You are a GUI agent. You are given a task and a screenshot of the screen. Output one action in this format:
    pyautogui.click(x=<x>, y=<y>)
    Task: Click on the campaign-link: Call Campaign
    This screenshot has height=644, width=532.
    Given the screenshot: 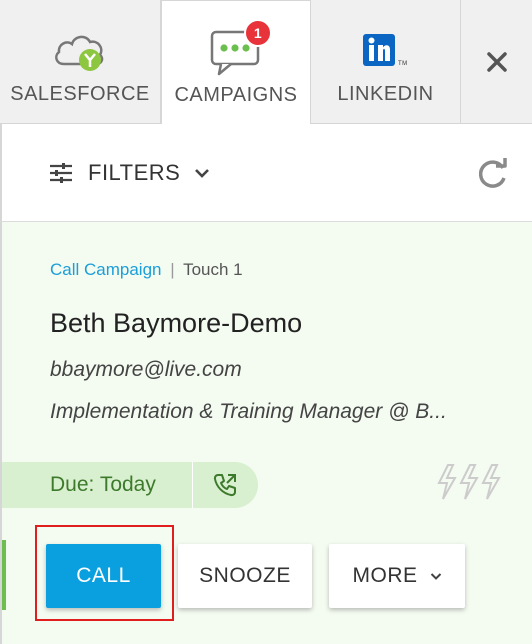 What is the action you would take?
    pyautogui.click(x=106, y=269)
    